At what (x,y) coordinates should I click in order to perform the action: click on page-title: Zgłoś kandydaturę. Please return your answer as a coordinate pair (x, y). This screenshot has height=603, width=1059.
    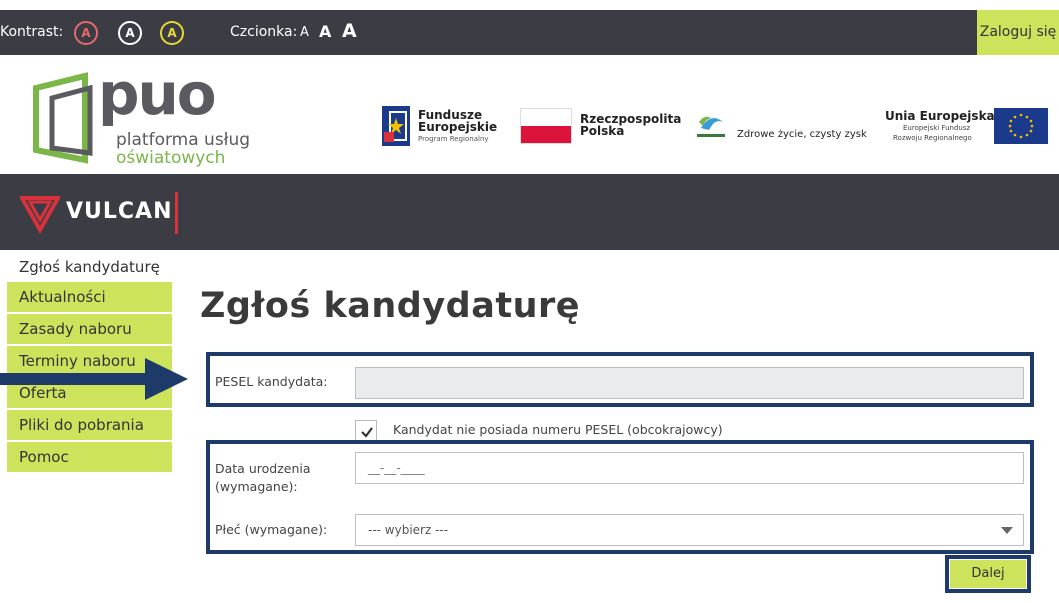
    Looking at the image, I should click on (390, 306).